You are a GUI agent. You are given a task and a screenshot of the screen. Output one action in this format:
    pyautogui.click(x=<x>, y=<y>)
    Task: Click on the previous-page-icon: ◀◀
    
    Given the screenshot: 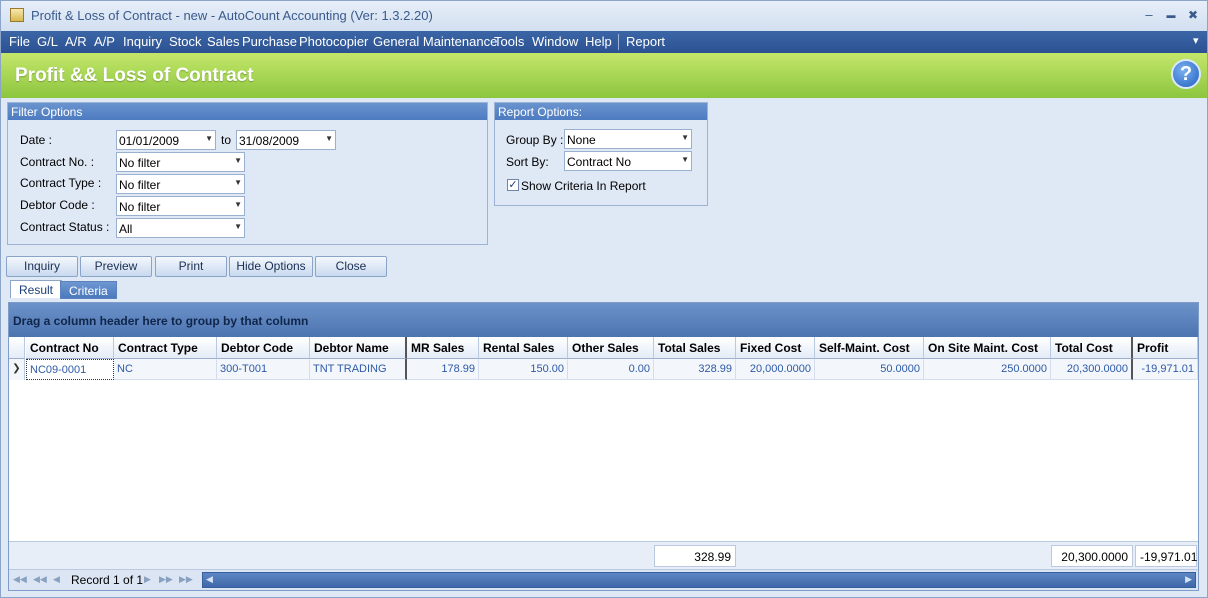 What is the action you would take?
    pyautogui.click(x=40, y=579)
    